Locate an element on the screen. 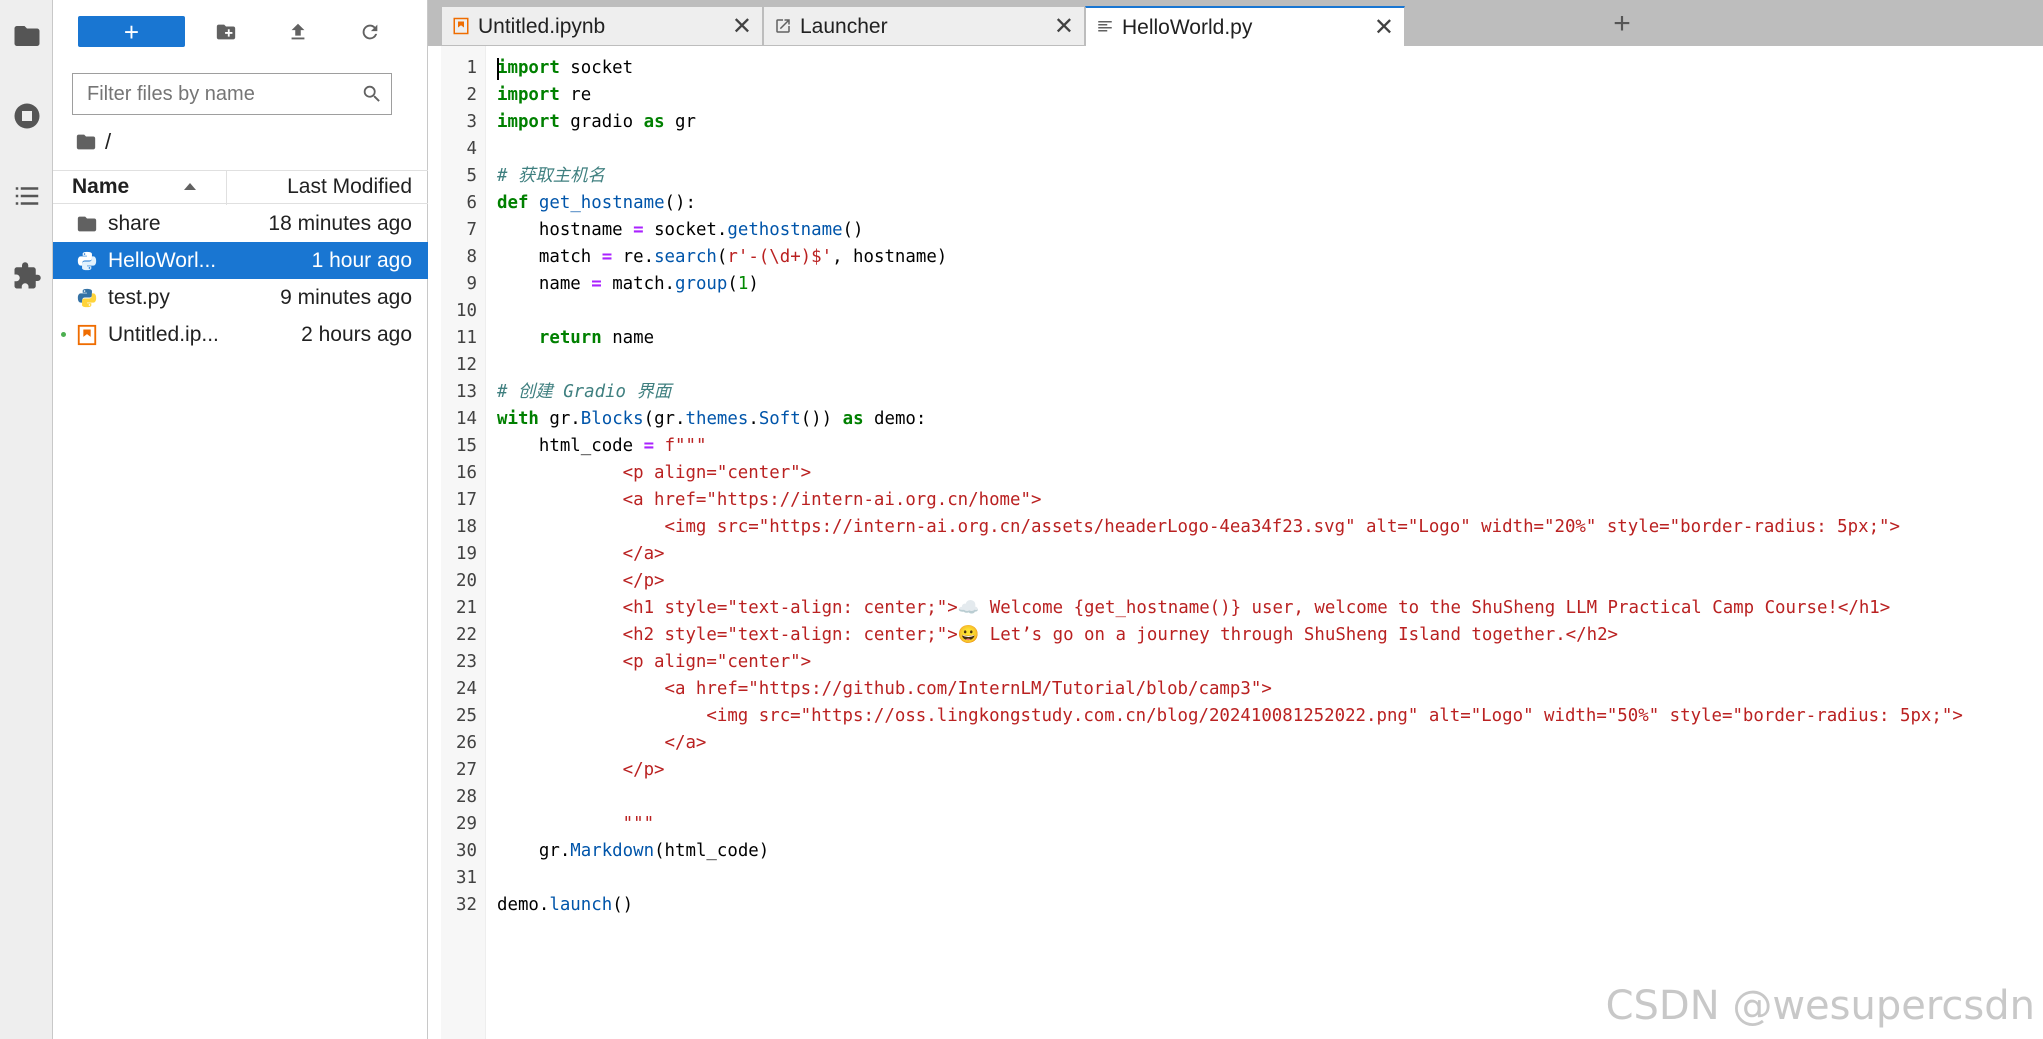  filter-files-input is located at coordinates (215, 94).